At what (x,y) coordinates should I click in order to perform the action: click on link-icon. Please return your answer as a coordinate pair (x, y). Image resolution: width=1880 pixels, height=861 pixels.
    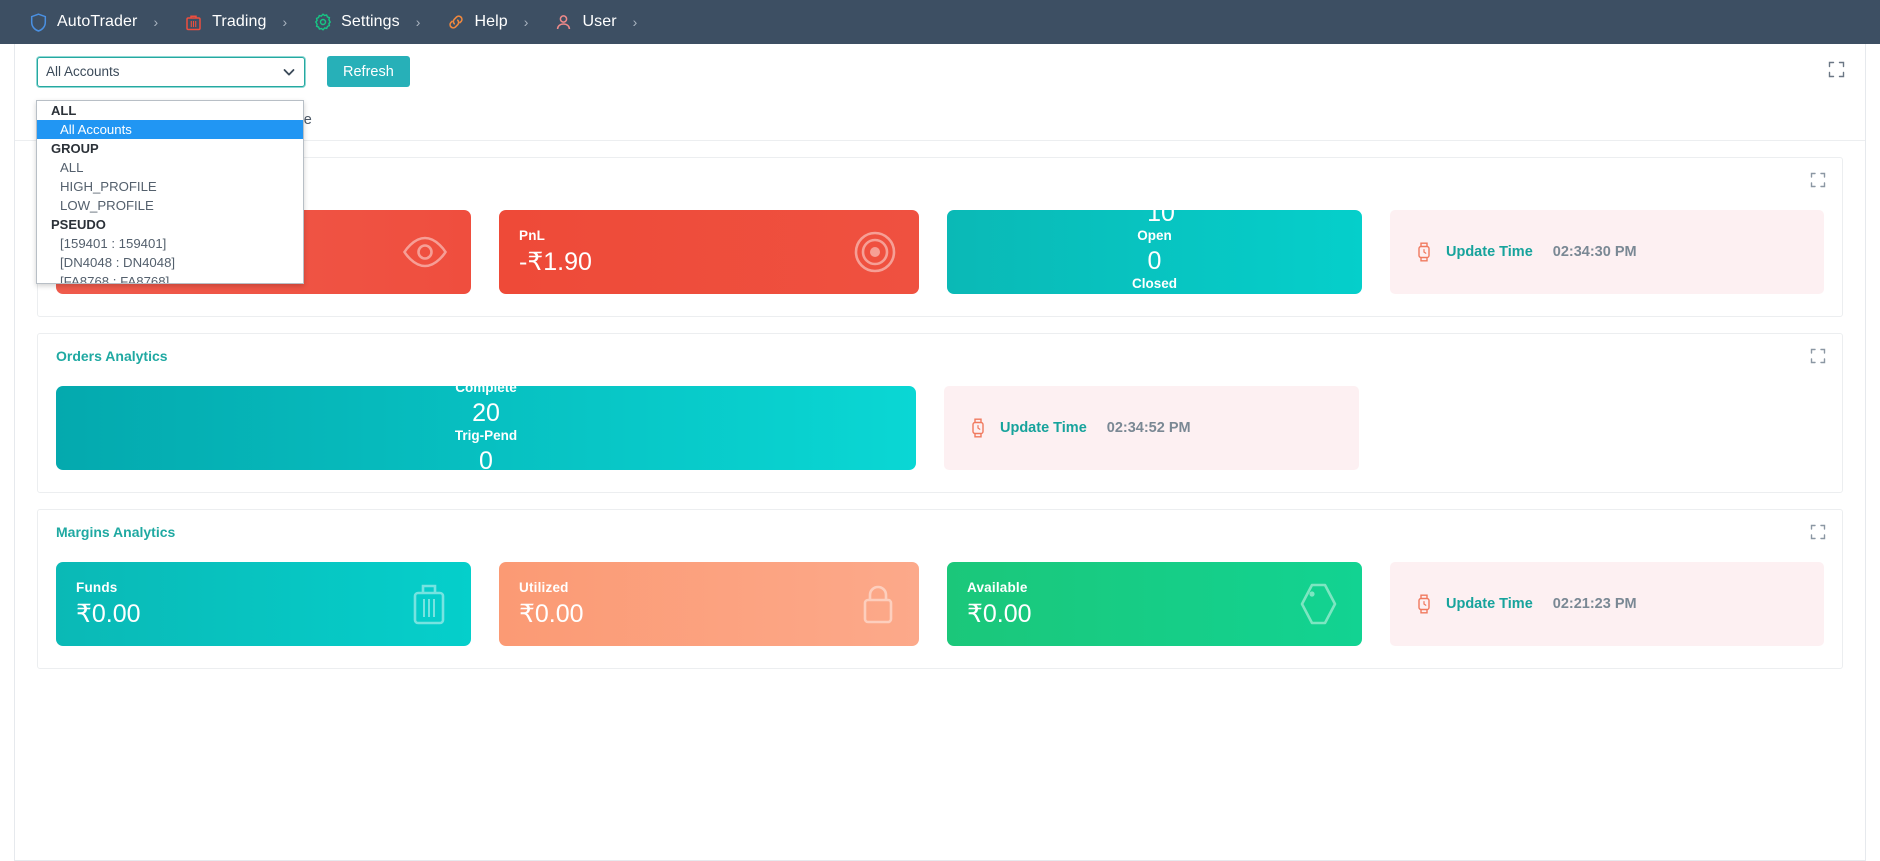
    Looking at the image, I should click on (455, 22).